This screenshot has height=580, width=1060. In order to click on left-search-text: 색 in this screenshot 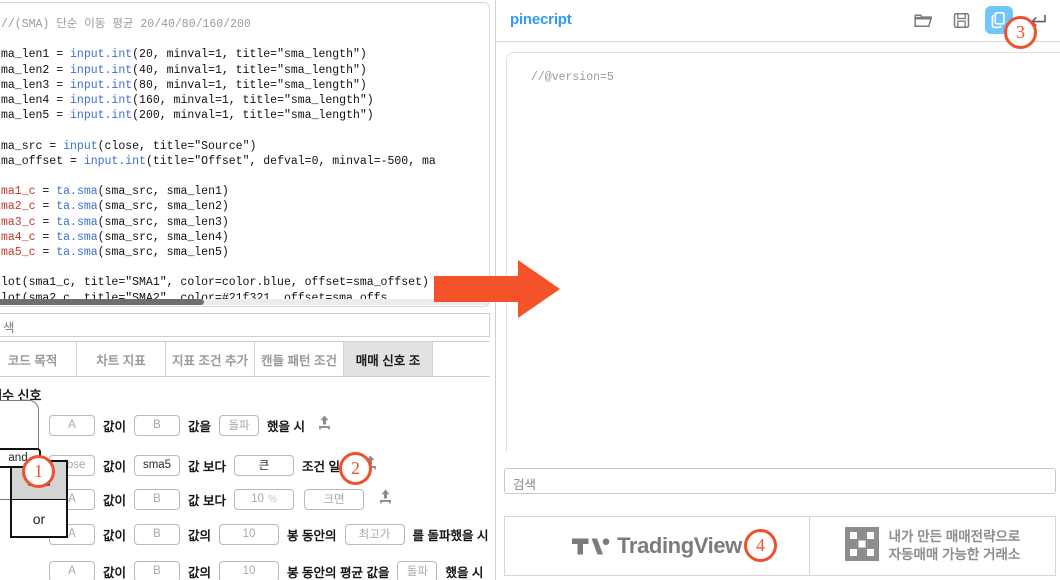, I will do `click(9, 328)`.